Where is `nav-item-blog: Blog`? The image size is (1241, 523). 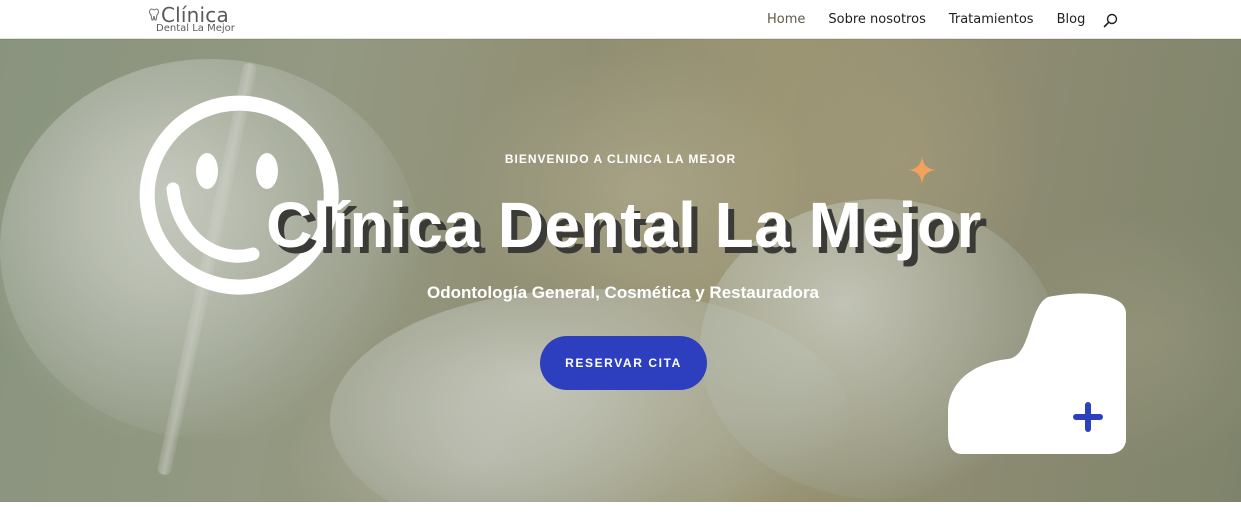 nav-item-blog: Blog is located at coordinates (1071, 19).